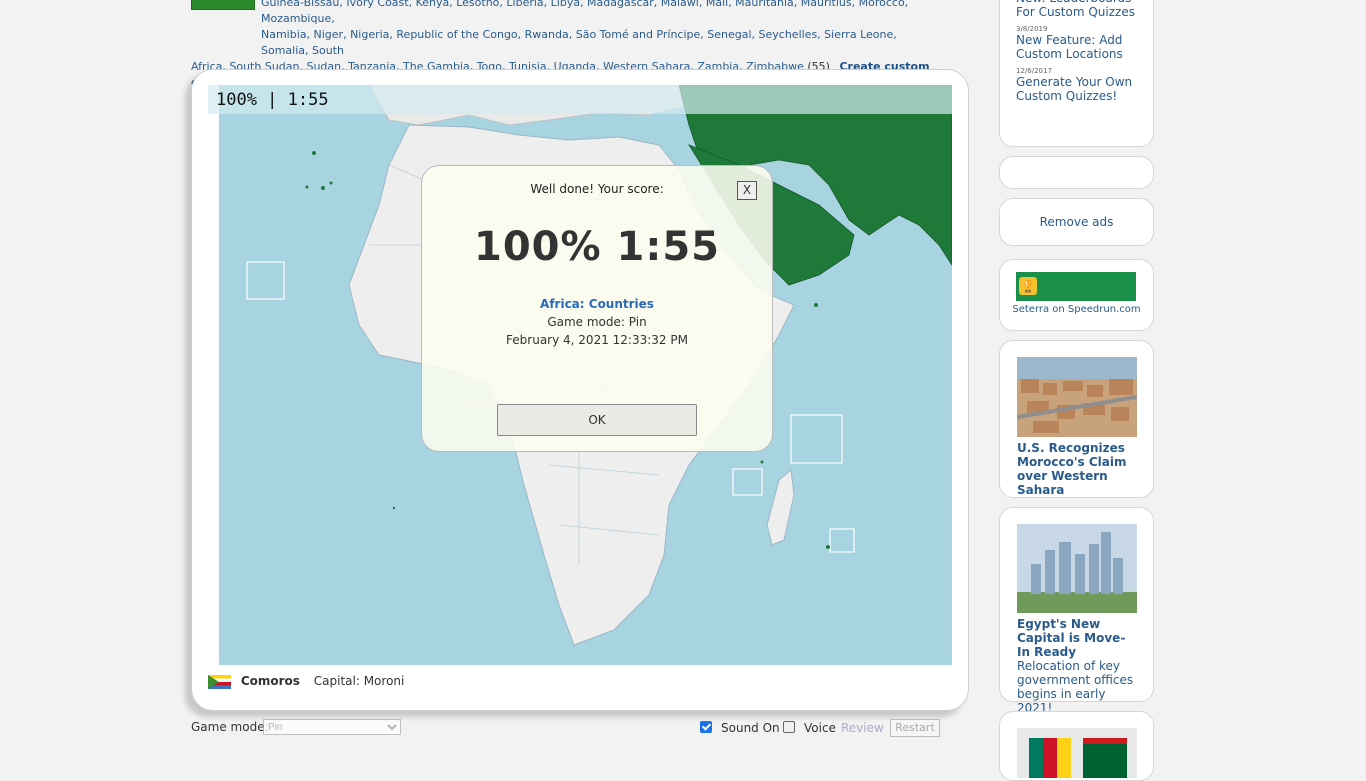 This screenshot has height=781, width=1366. Describe the element at coordinates (265, 280) in the screenshot. I see `island-box-cabo-verde` at that location.